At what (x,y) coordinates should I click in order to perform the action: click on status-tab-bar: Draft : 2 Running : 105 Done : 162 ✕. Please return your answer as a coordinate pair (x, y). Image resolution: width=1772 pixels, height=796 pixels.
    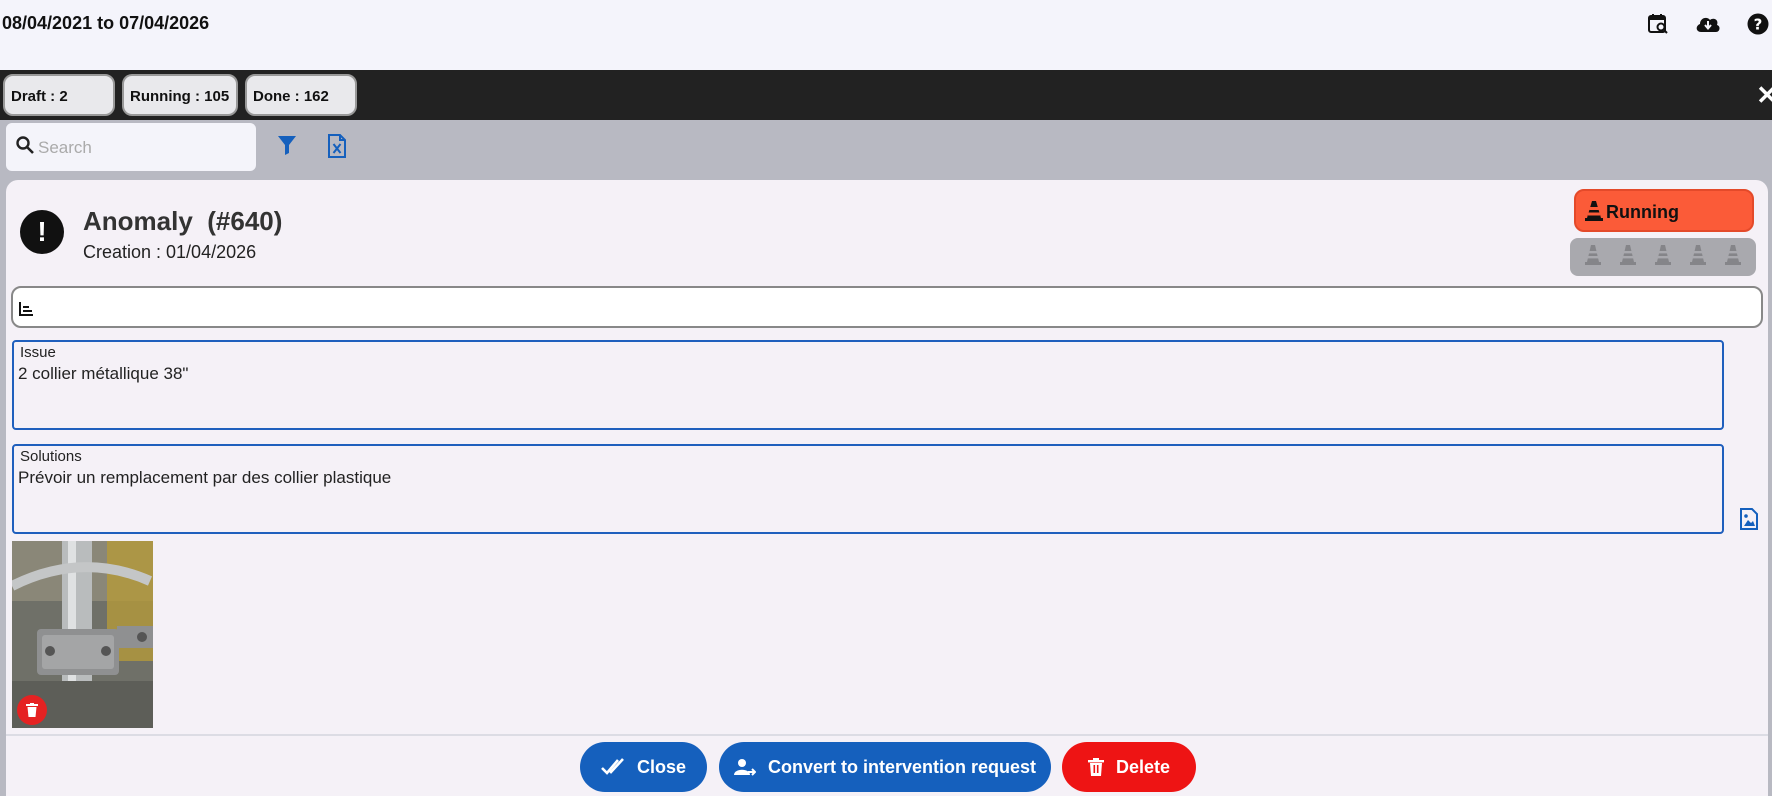
    Looking at the image, I should click on (886, 95).